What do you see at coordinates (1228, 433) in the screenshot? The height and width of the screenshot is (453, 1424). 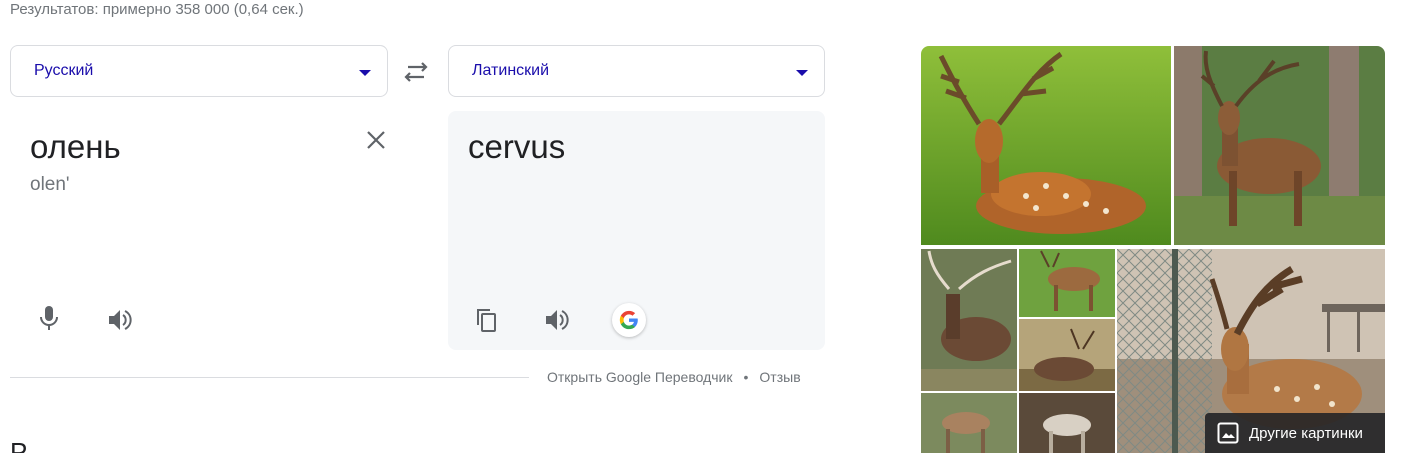 I see `image-icon` at bounding box center [1228, 433].